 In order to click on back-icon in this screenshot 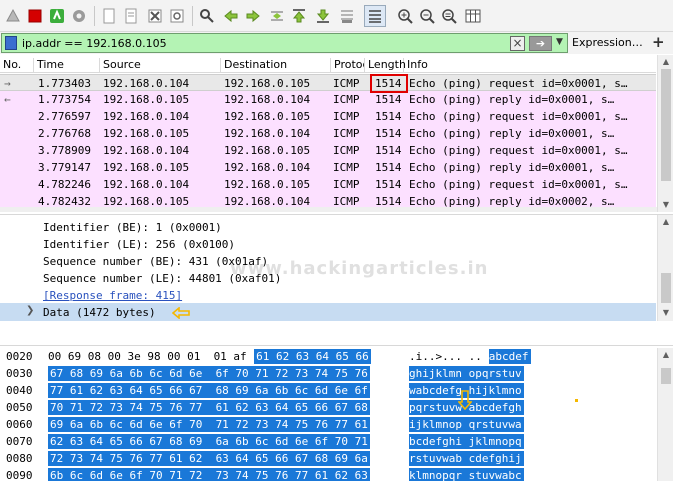, I will do `click(231, 16)`.